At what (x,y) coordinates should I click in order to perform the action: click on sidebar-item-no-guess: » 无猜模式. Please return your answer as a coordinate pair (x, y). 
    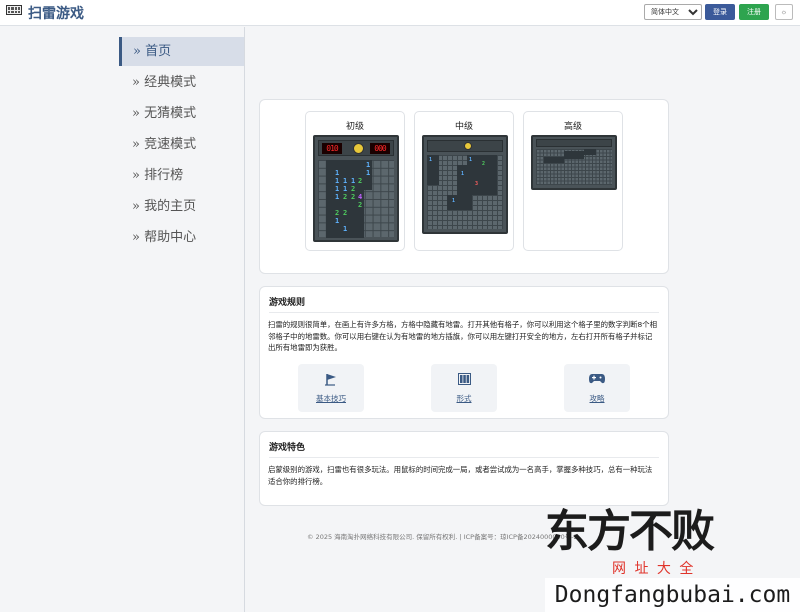
    Looking at the image, I should click on (181, 113).